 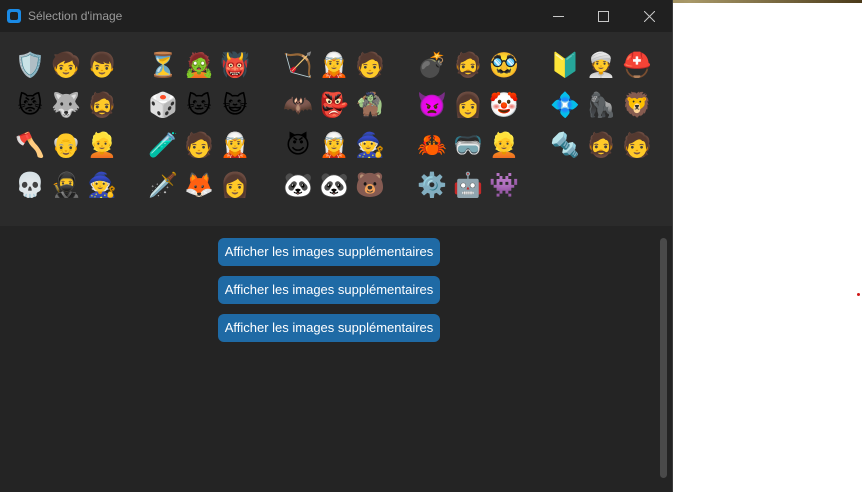 What do you see at coordinates (504, 106) in the screenshot?
I see `clown-face-icon: 🤡` at bounding box center [504, 106].